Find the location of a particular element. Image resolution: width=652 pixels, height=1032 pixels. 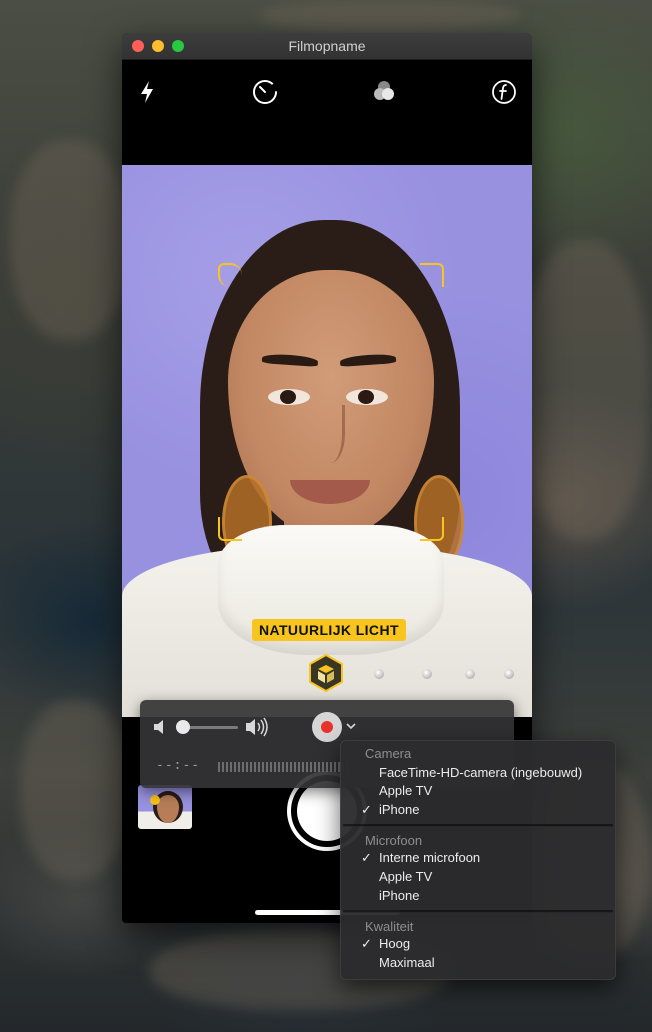

menu-item-mic-internal: Interne microfoon is located at coordinates (429, 858).